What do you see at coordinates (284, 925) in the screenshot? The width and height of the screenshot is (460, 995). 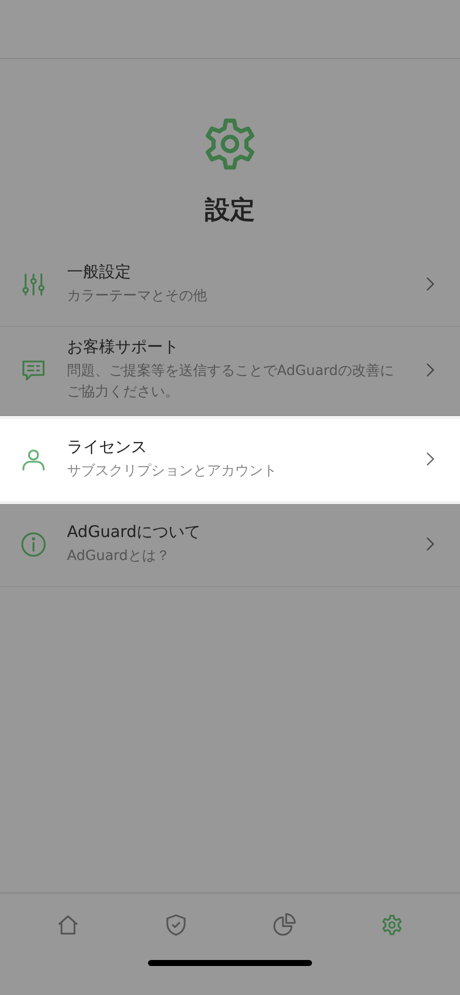 I see `pie-chart-icon` at bounding box center [284, 925].